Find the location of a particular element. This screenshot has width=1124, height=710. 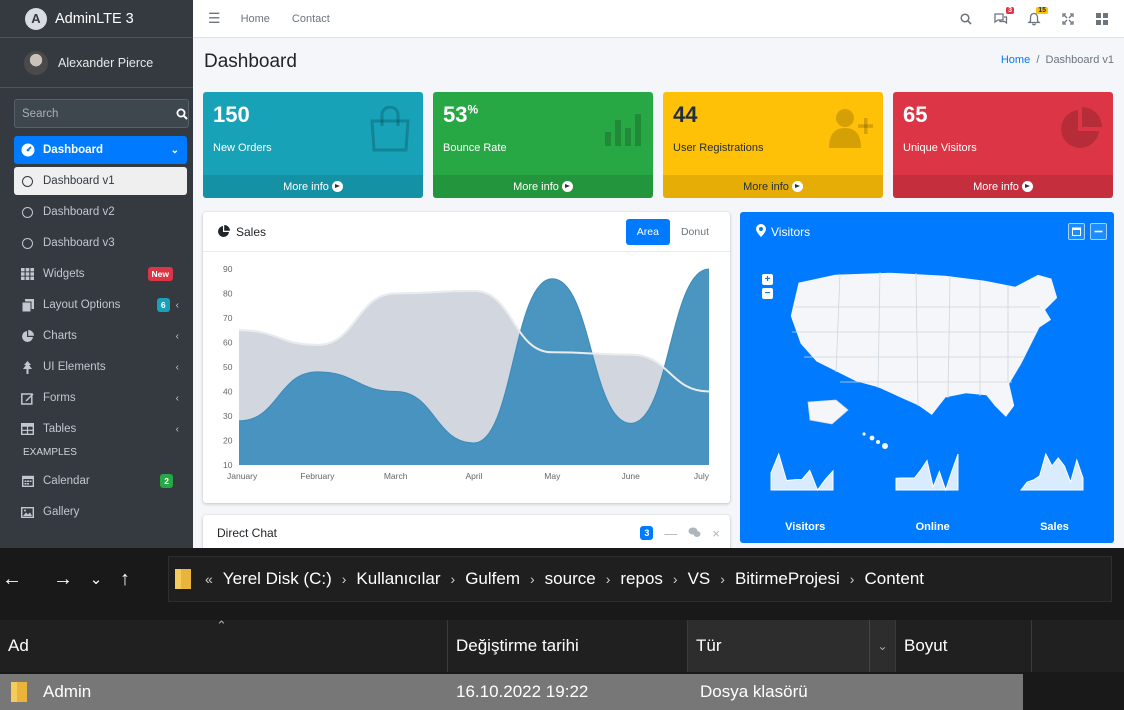

sidebar-item-tables: Tables ‹ is located at coordinates (100, 429).